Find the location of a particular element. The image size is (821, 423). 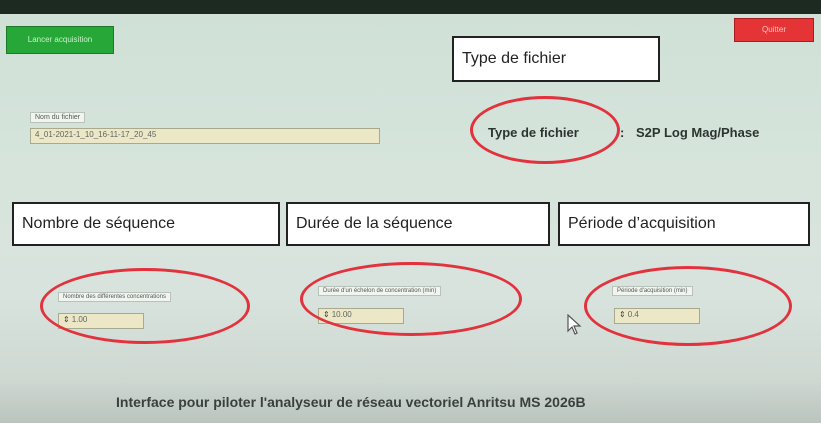

annotation-acquisition-period: Période d’acquisition is located at coordinates (684, 224).